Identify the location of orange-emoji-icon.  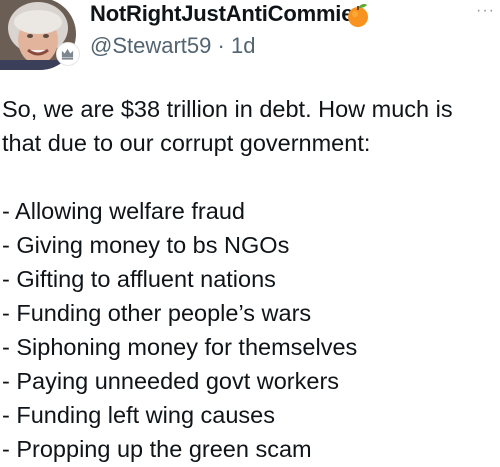
(358, 15).